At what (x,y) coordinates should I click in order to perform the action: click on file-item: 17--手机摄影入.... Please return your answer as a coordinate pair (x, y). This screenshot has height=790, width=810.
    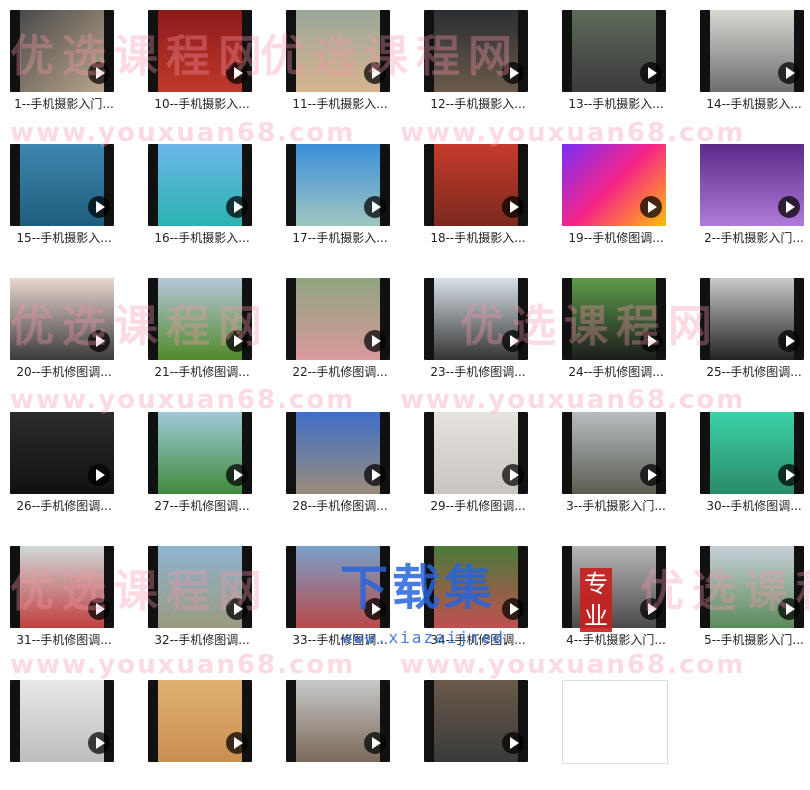
    Looking at the image, I should click on (345, 194).